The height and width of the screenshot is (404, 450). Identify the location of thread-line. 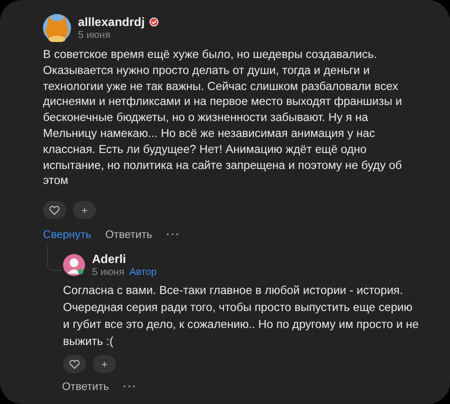
(54, 259).